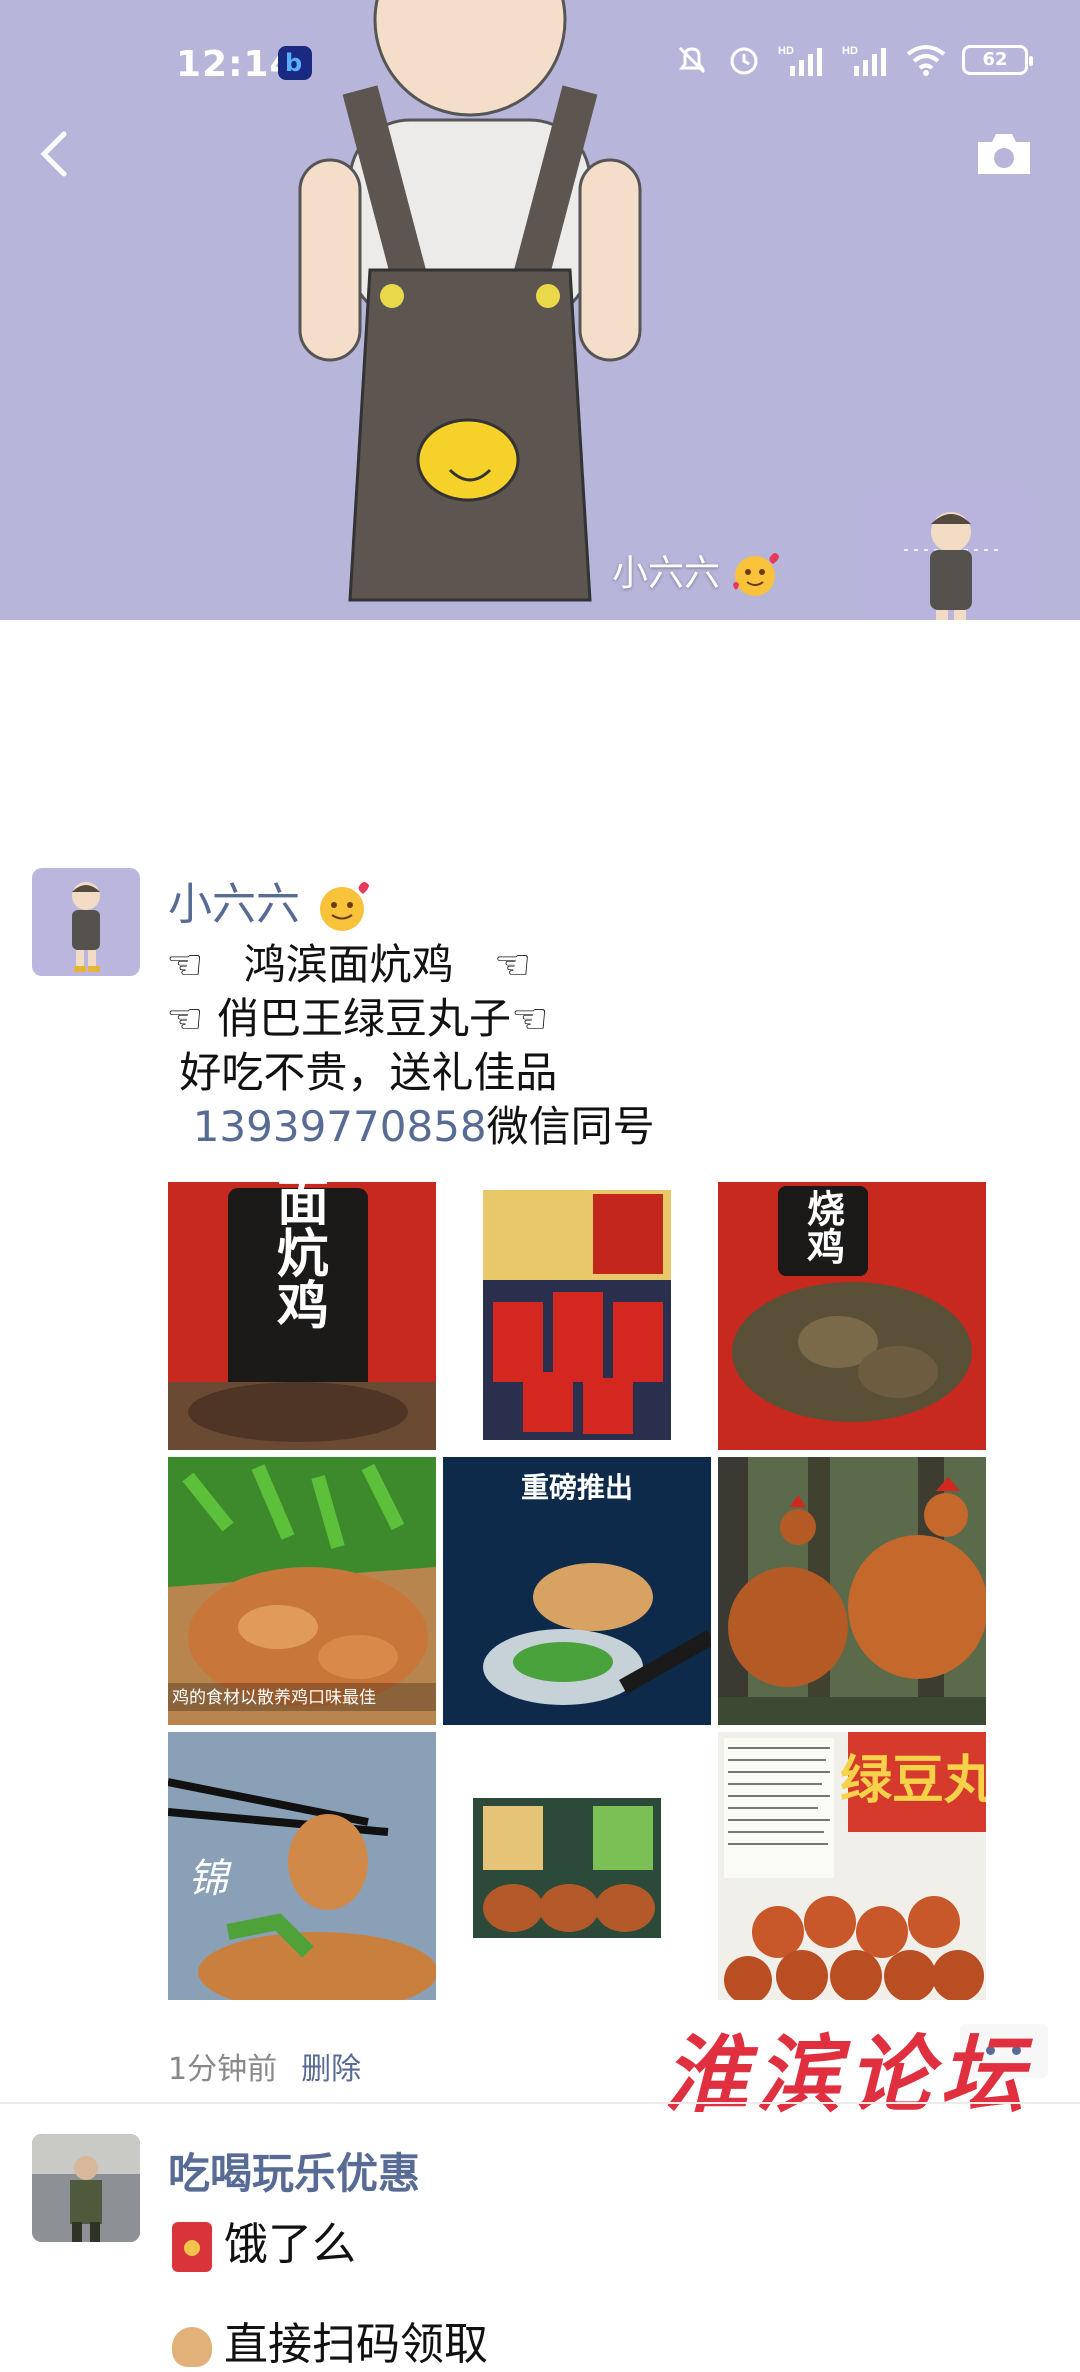  Describe the element at coordinates (852, 1316) in the screenshot. I see `post-image-3: 烧鸡` at that location.